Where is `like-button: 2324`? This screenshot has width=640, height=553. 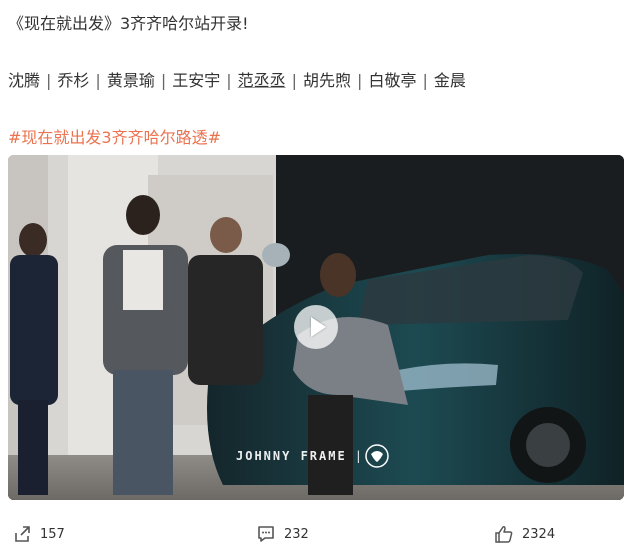
like-button: 2324 is located at coordinates (524, 534).